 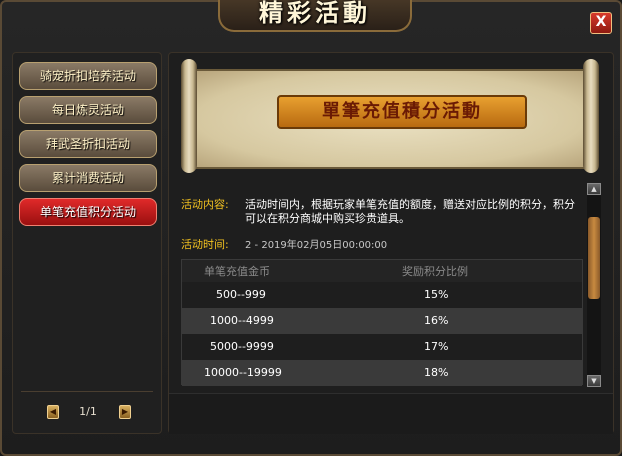 What do you see at coordinates (88, 144) in the screenshot?
I see `sidebar-item-worship-discount: 拜武圣折扣活动` at bounding box center [88, 144].